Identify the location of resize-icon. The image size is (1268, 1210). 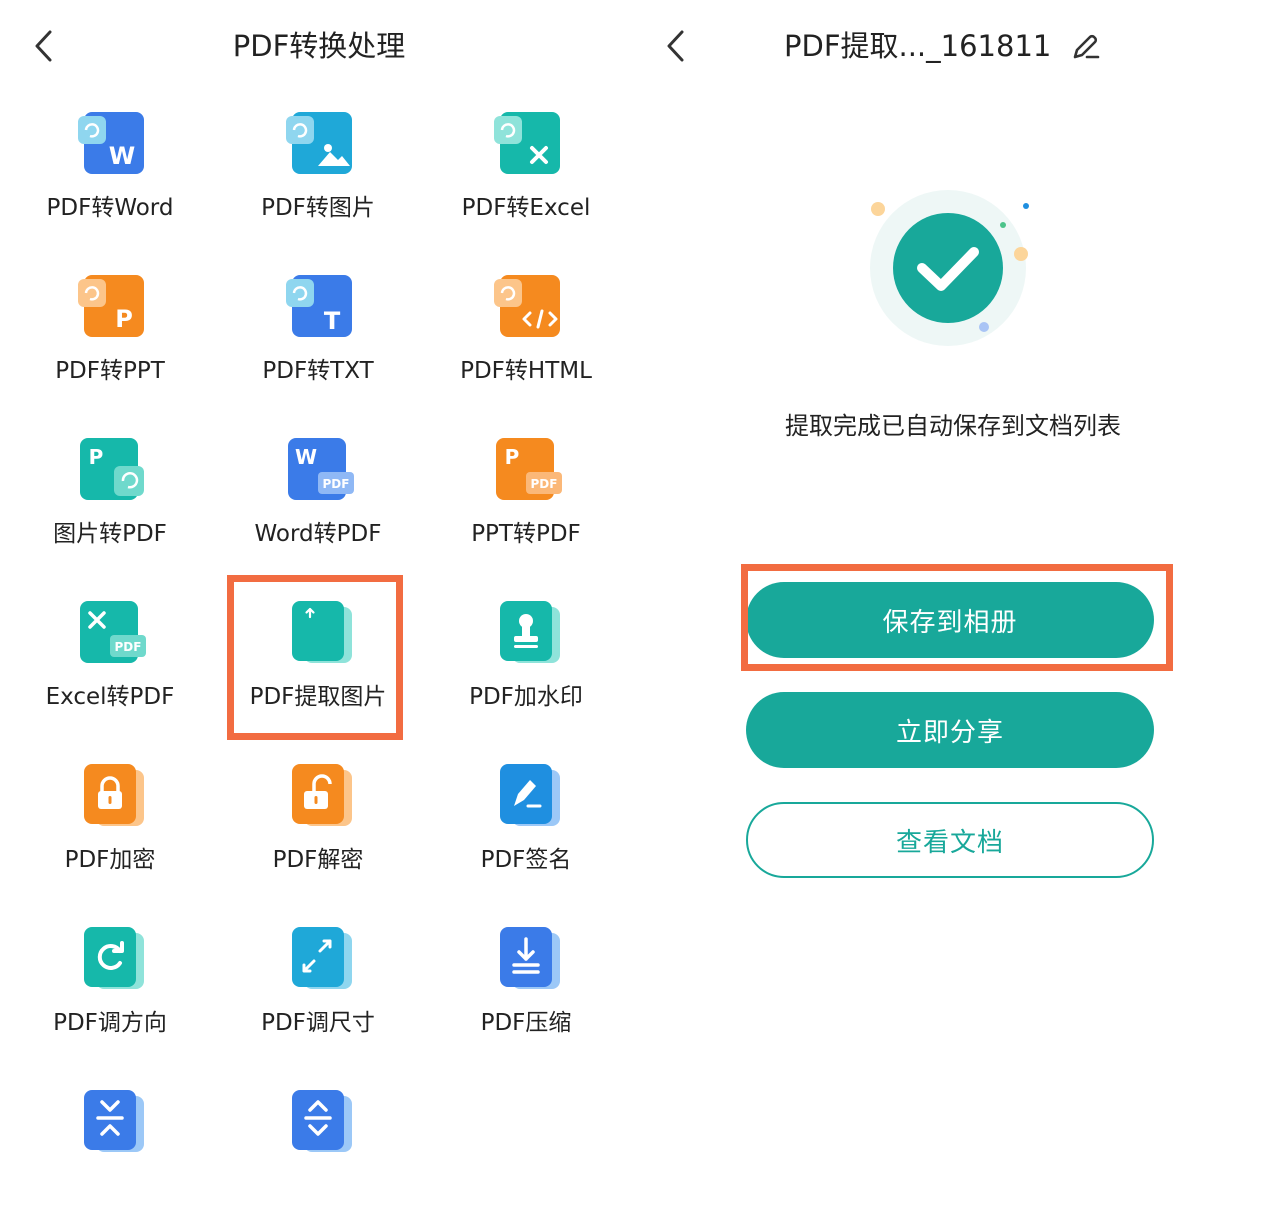
(322, 958).